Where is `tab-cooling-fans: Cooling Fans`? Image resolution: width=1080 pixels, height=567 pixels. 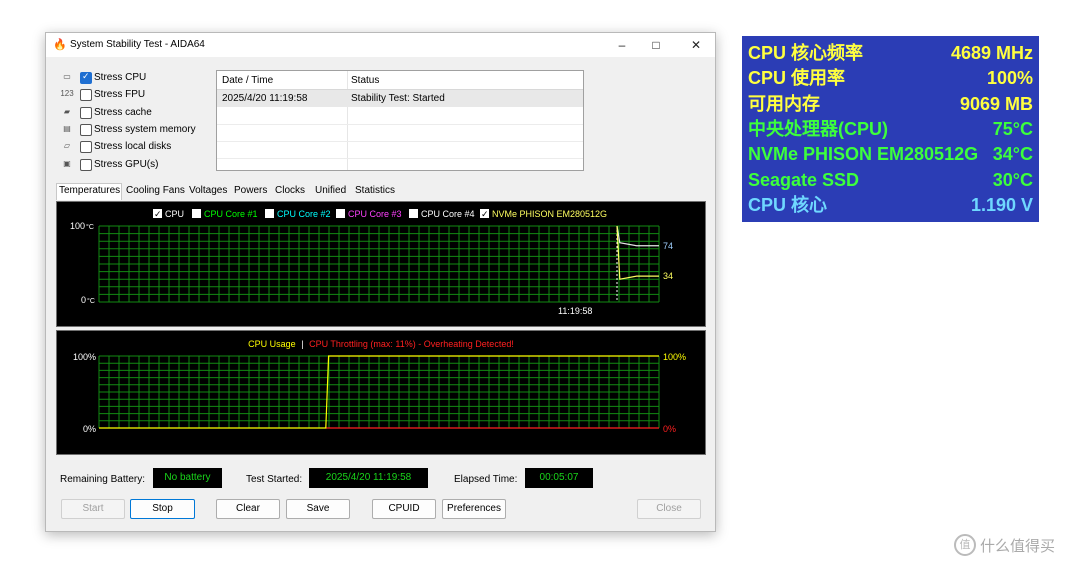
tab-cooling-fans: Cooling Fans is located at coordinates (155, 190).